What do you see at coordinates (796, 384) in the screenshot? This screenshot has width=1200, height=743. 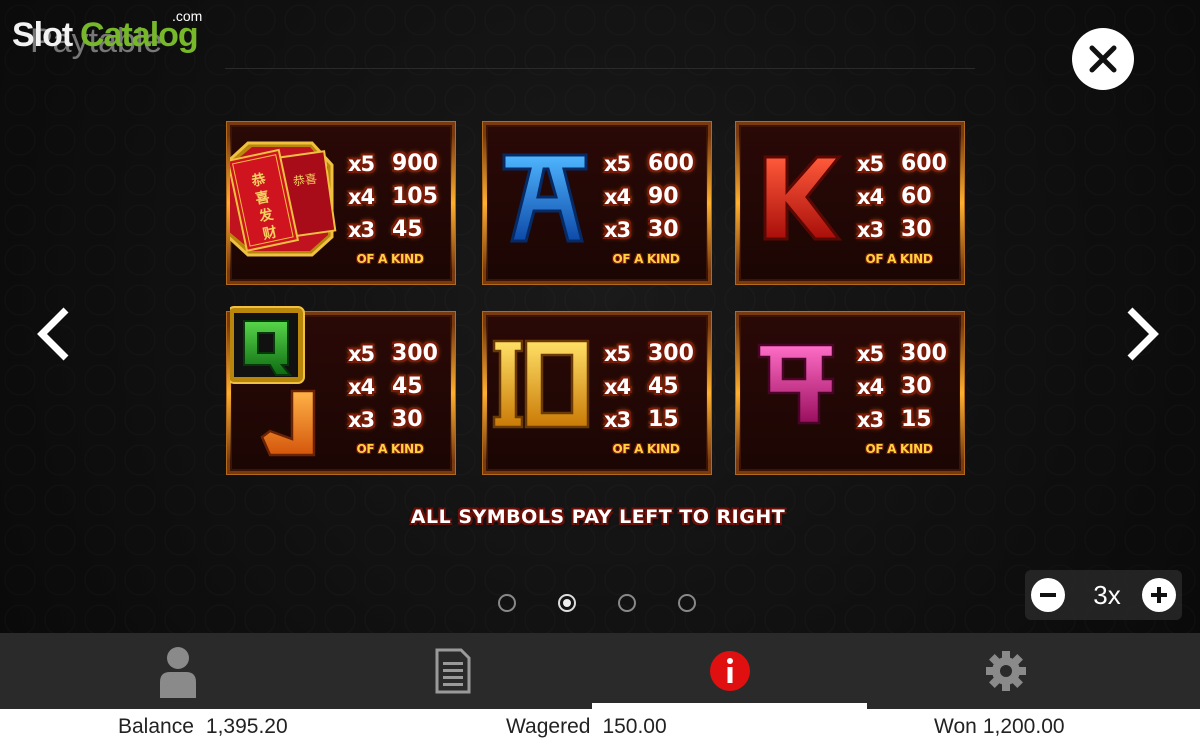 I see `number-9-symbol-icon` at bounding box center [796, 384].